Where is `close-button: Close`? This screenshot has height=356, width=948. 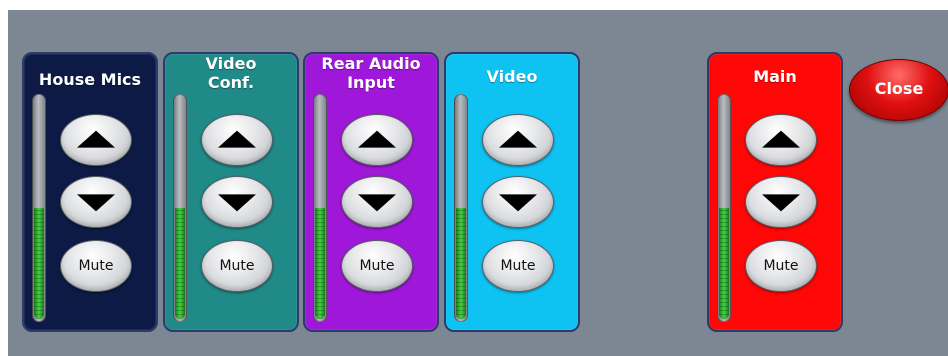
close-button: Close is located at coordinates (898, 90).